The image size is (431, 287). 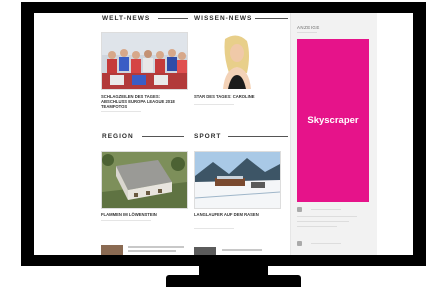 What do you see at coordinates (207, 136) in the screenshot?
I see `section-heading-sport: SPORT` at bounding box center [207, 136].